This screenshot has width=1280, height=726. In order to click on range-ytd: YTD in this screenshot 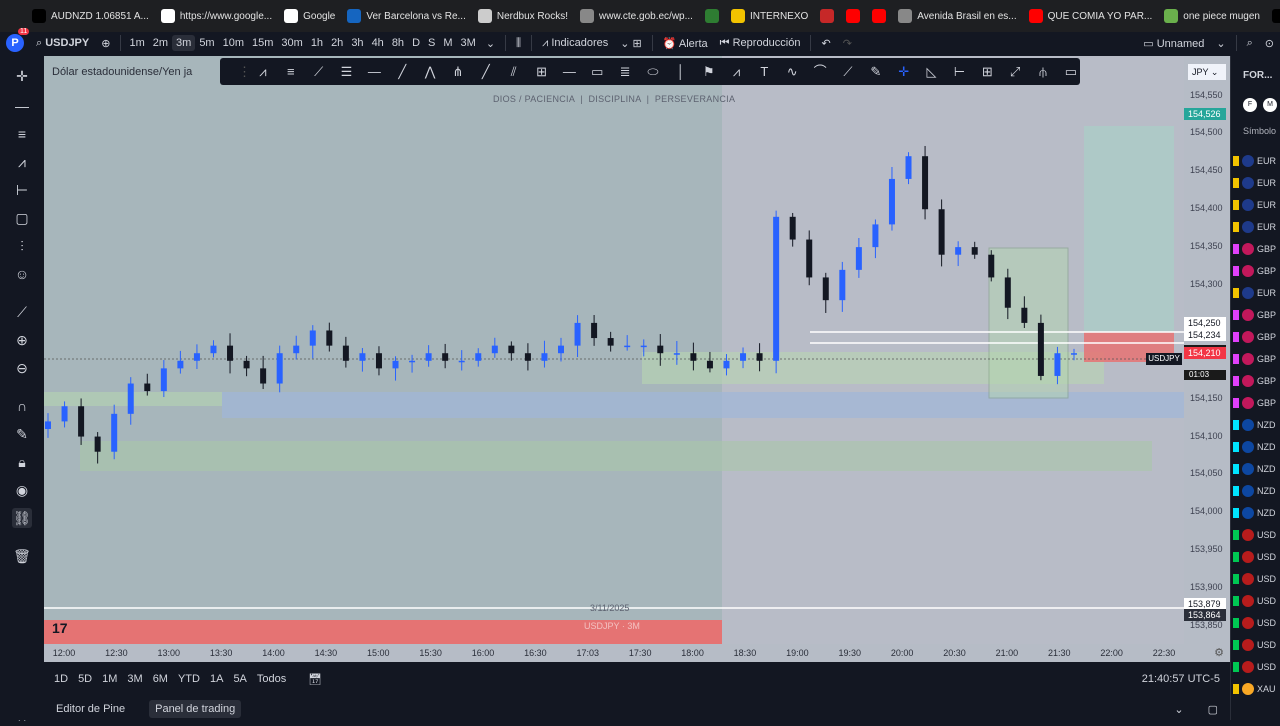, I will do `click(189, 679)`.